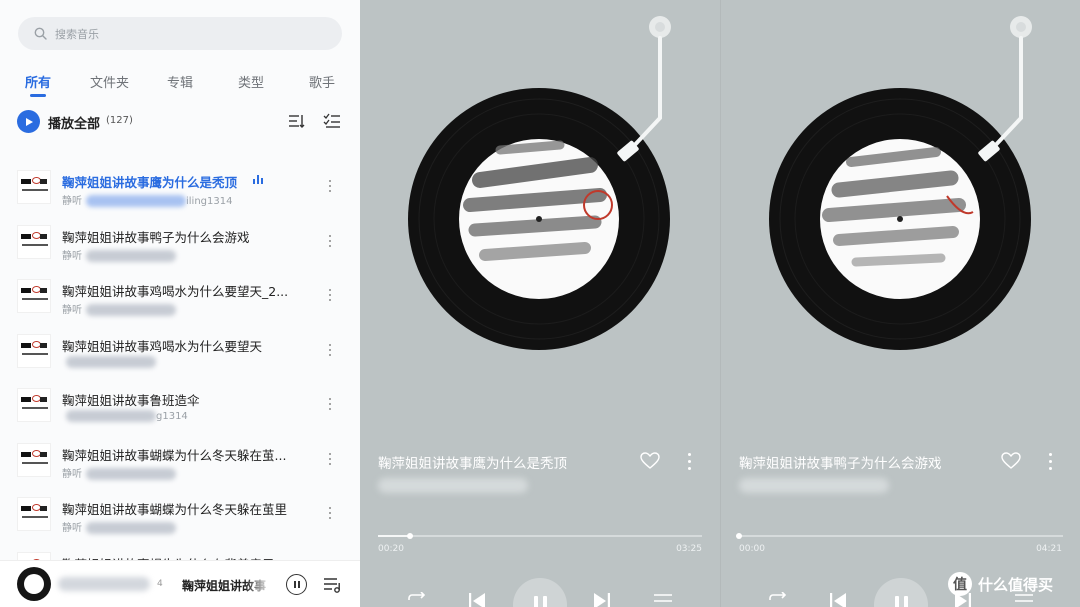 This screenshot has height=607, width=1080. Describe the element at coordinates (960, 584) in the screenshot. I see `watermark-logo: 值` at that location.